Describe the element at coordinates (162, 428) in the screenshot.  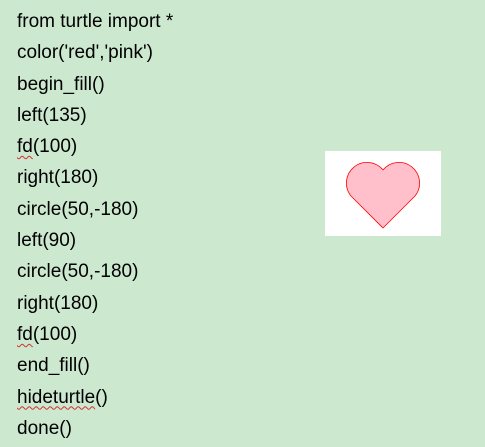
I see `code-line-done: done()` at that location.